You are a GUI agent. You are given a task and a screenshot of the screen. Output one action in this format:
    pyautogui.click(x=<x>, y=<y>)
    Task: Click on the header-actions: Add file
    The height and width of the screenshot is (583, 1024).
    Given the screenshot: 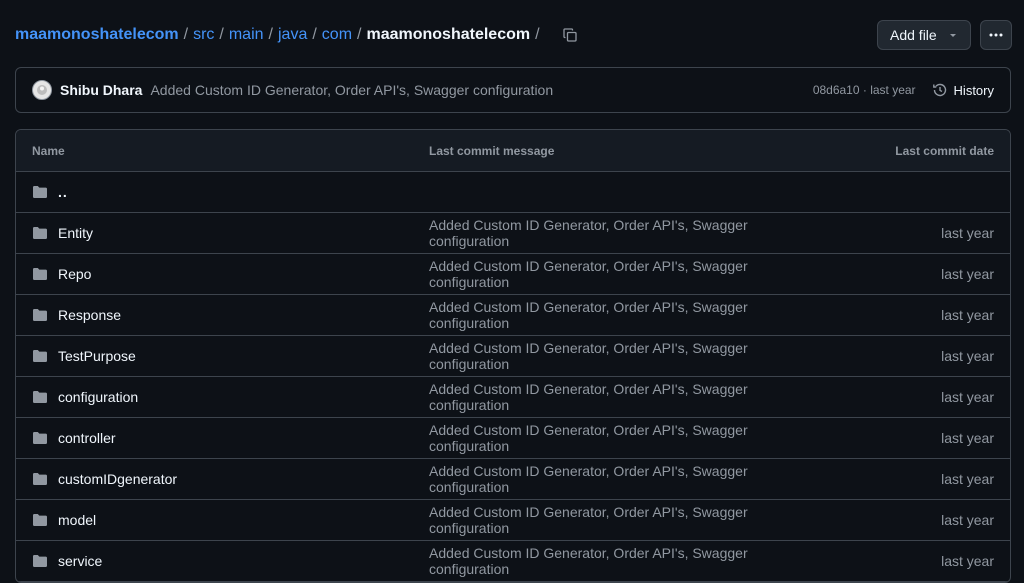 What is the action you would take?
    pyautogui.click(x=944, y=35)
    